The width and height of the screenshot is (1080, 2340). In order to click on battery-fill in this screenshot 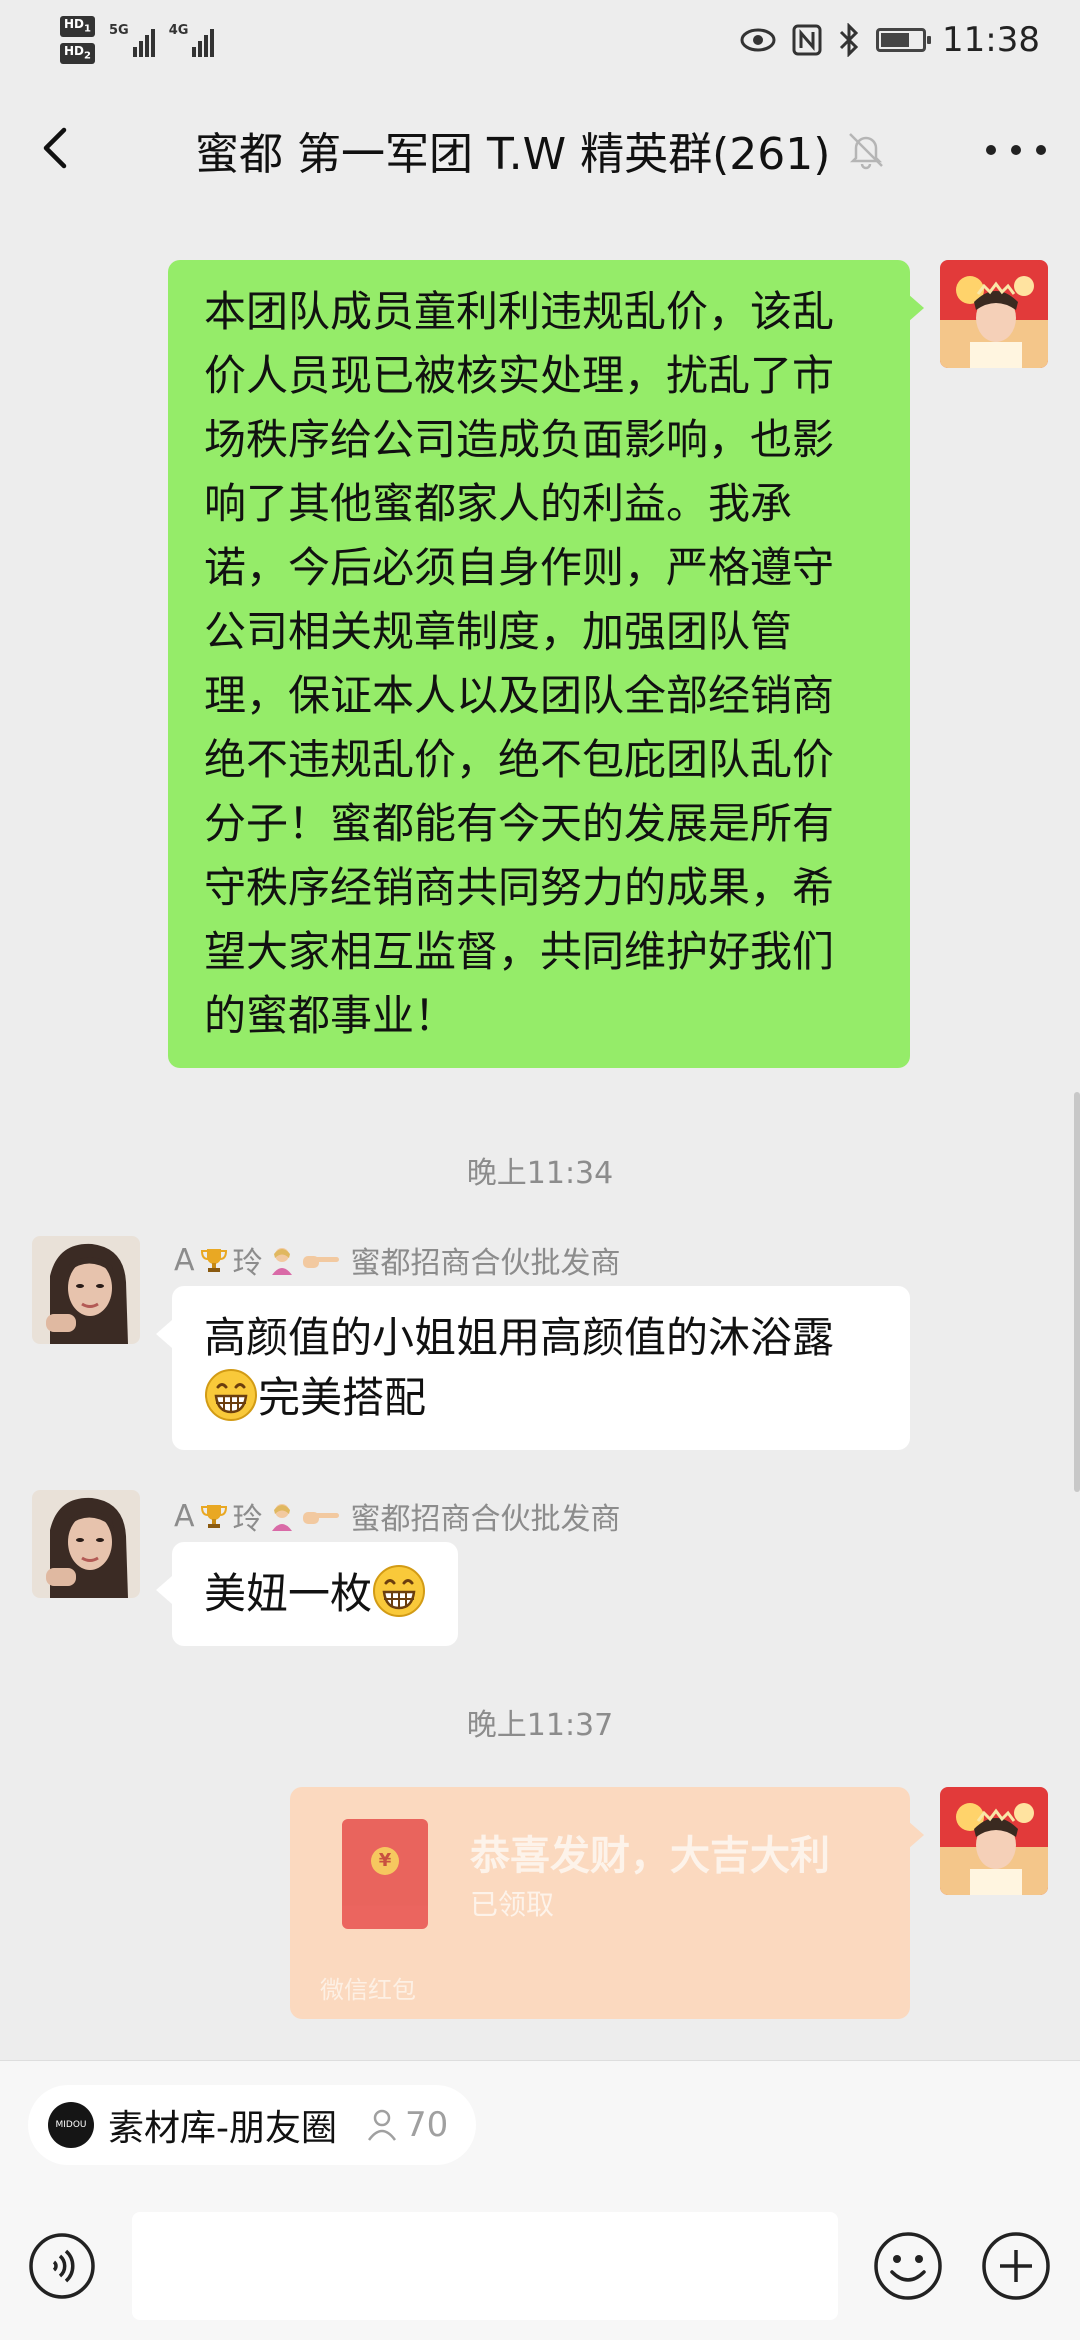, I will do `click(895, 40)`.